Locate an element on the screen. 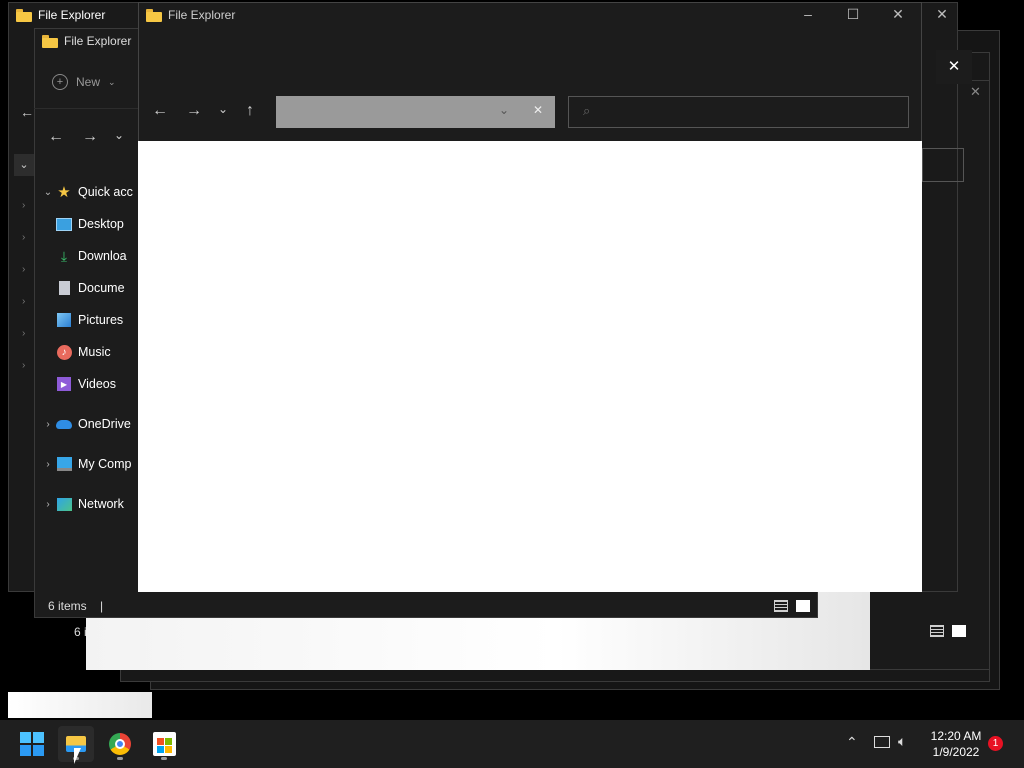  sidebar-item-pictures: Pictures is located at coordinates (89, 320).